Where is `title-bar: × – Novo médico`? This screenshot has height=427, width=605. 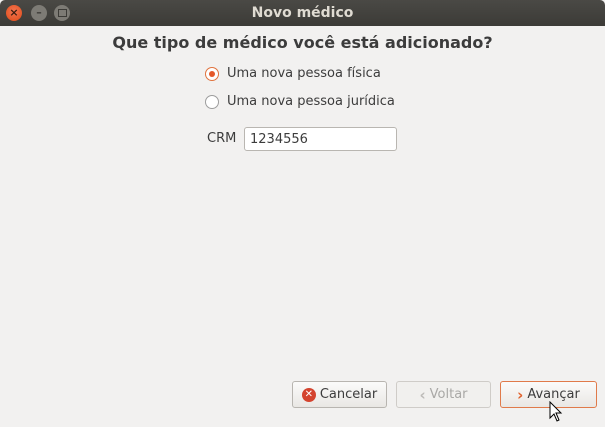
title-bar: × – Novo médico is located at coordinates (302, 13).